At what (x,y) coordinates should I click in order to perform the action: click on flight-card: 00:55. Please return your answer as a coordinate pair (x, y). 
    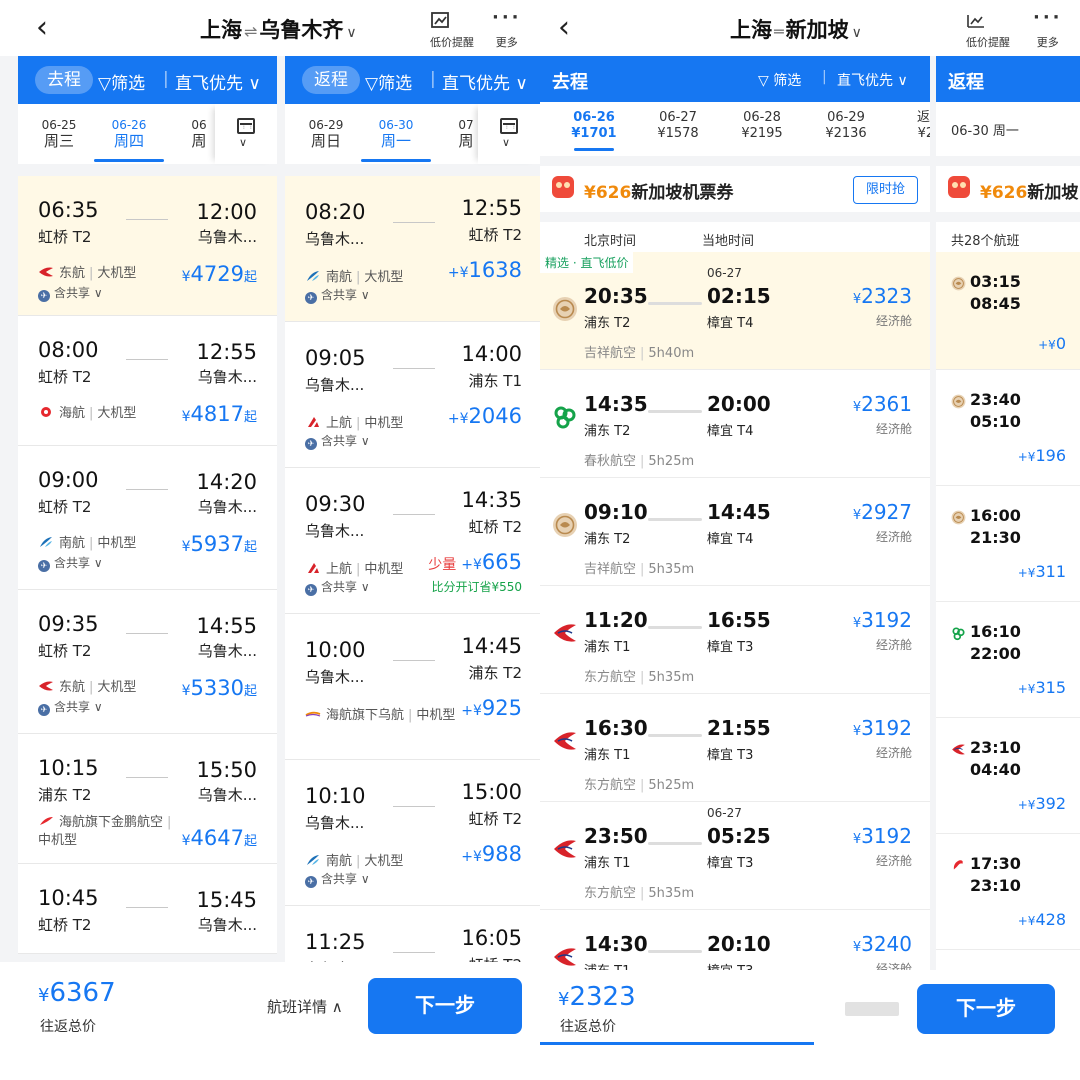
    Looking at the image, I should click on (1008, 960).